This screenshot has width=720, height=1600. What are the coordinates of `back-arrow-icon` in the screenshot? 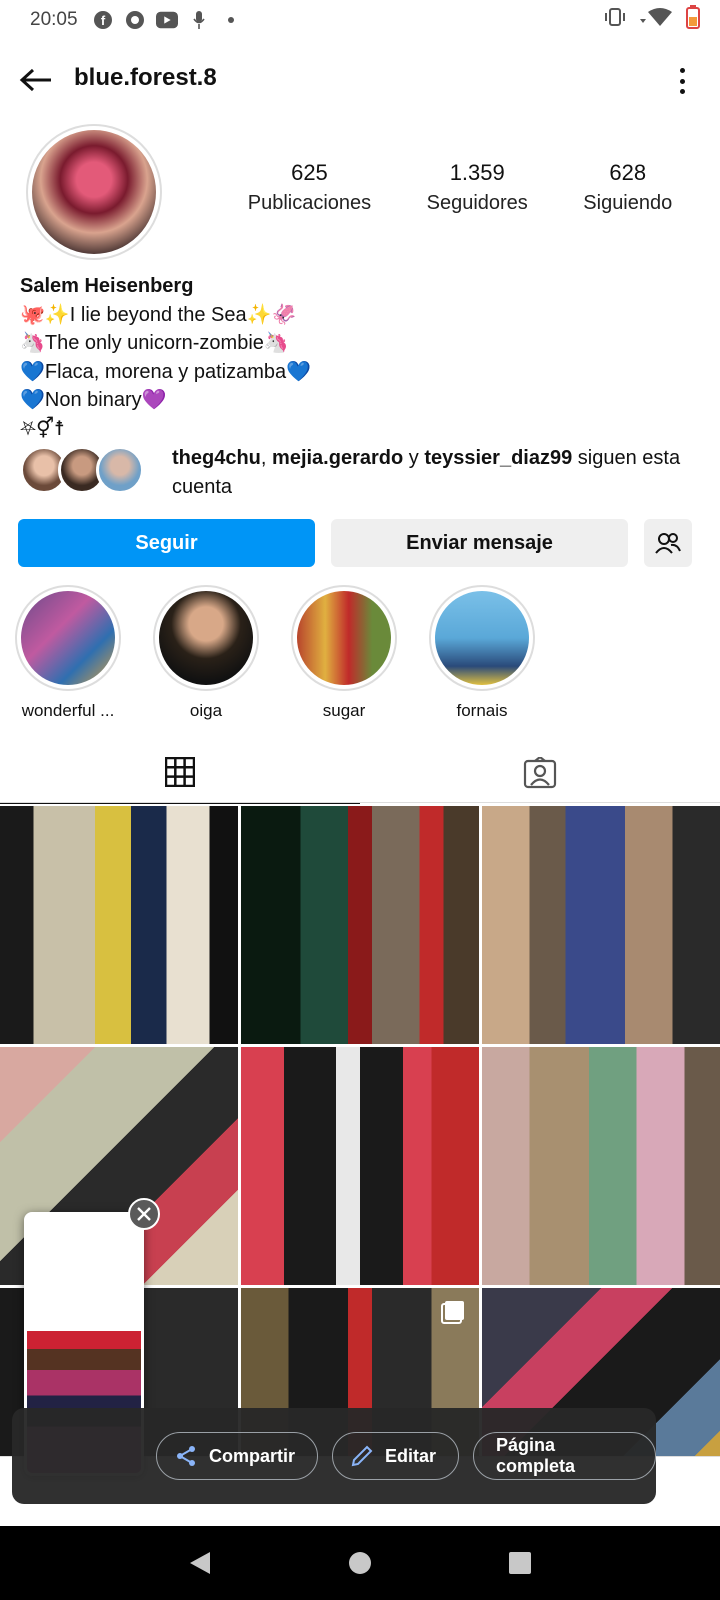 It's located at (35, 80).